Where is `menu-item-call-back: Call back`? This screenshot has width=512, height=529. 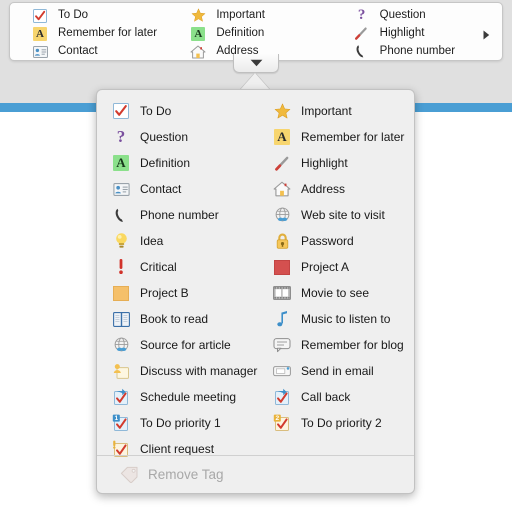 menu-item-call-back: Call back is located at coordinates (336, 397).